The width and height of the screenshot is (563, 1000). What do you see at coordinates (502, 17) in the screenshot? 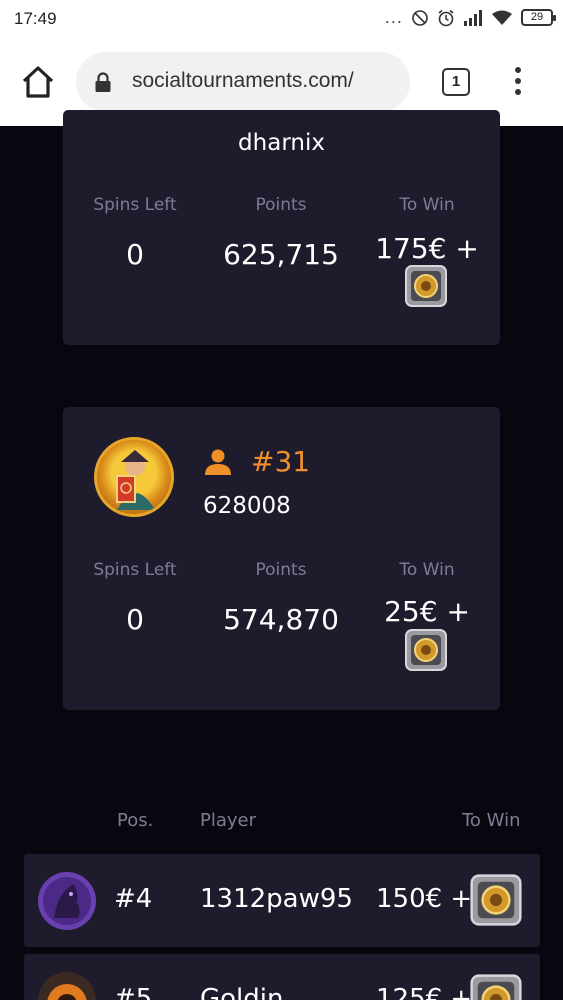
I see `wifi-icon` at bounding box center [502, 17].